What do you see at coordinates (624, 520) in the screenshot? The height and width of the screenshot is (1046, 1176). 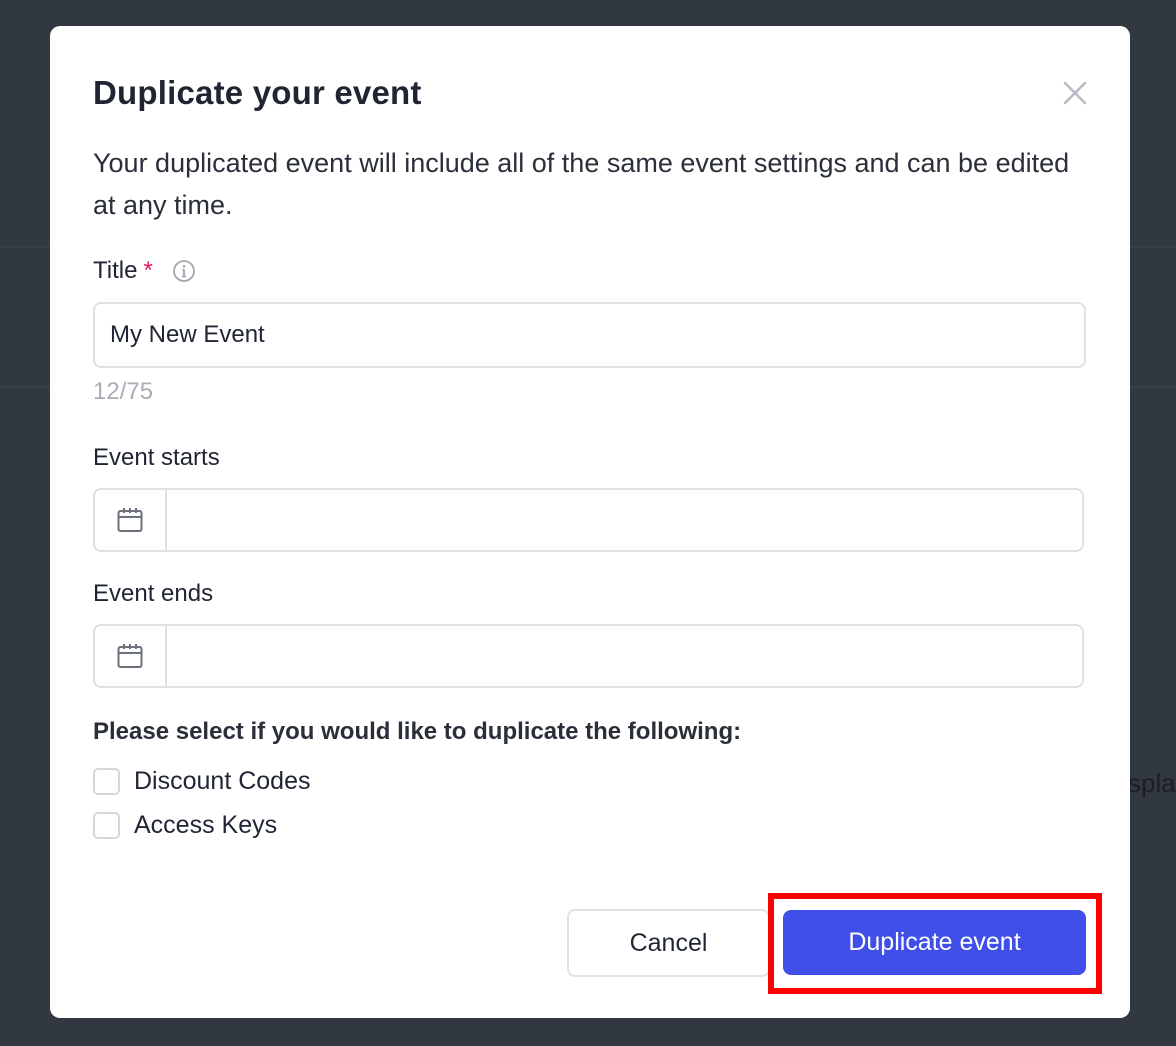 I see `event-starts-input` at bounding box center [624, 520].